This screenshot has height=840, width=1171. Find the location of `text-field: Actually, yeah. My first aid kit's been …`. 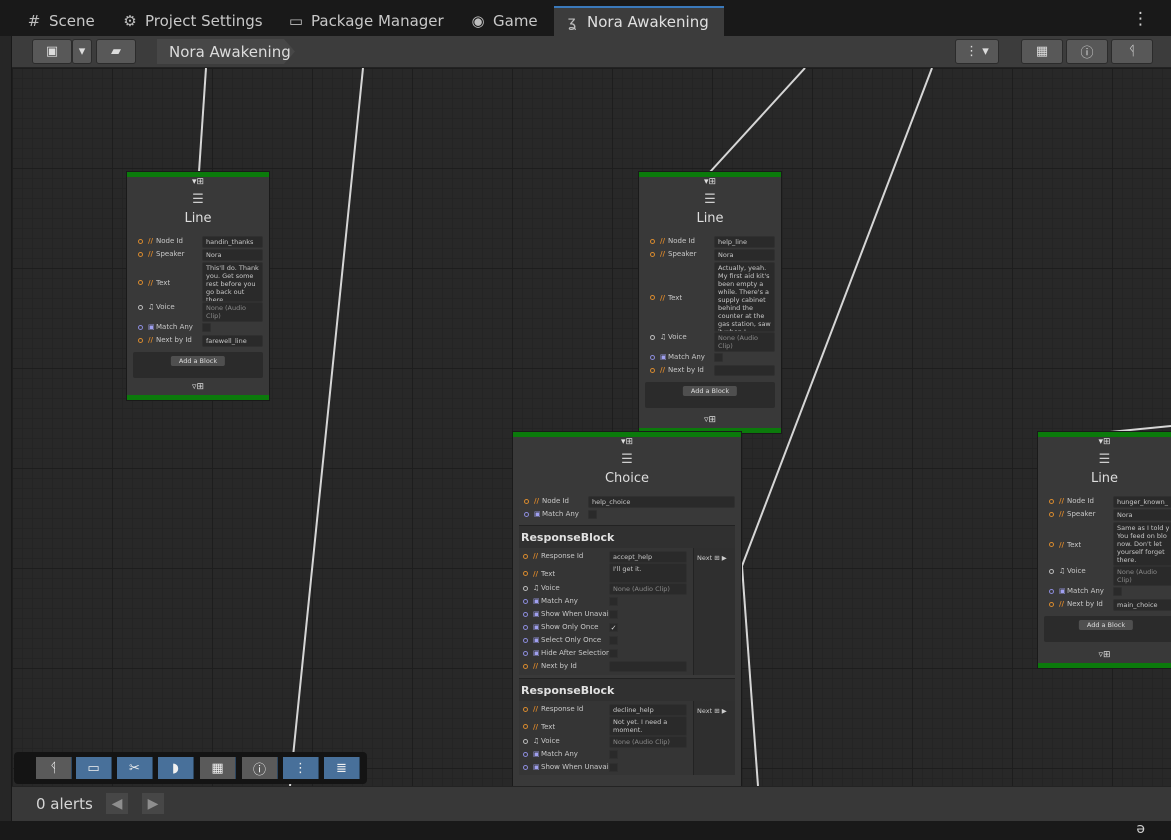

text-field: Actually, yeah. My first aid kit's been … is located at coordinates (744, 297).